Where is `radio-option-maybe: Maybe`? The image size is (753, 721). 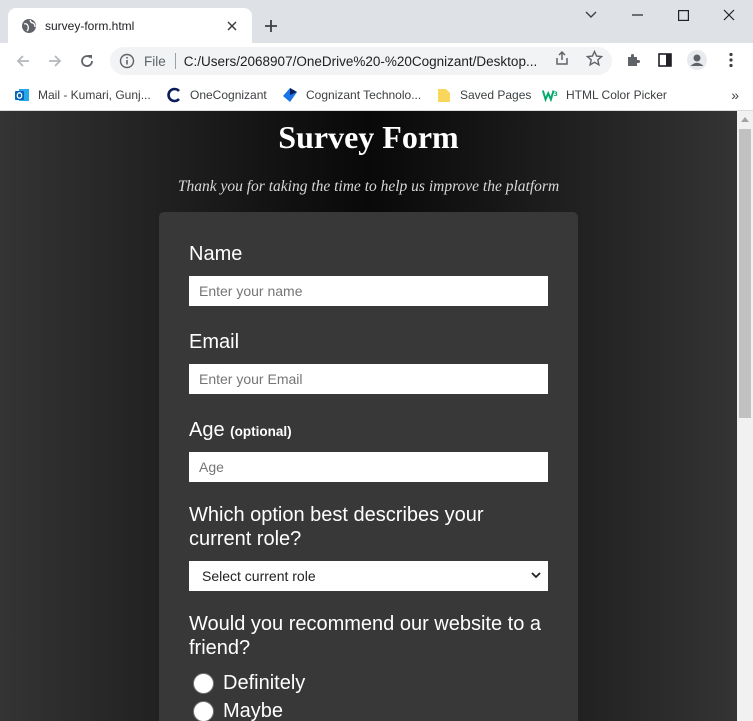
radio-option-maybe: Maybe is located at coordinates (238, 710).